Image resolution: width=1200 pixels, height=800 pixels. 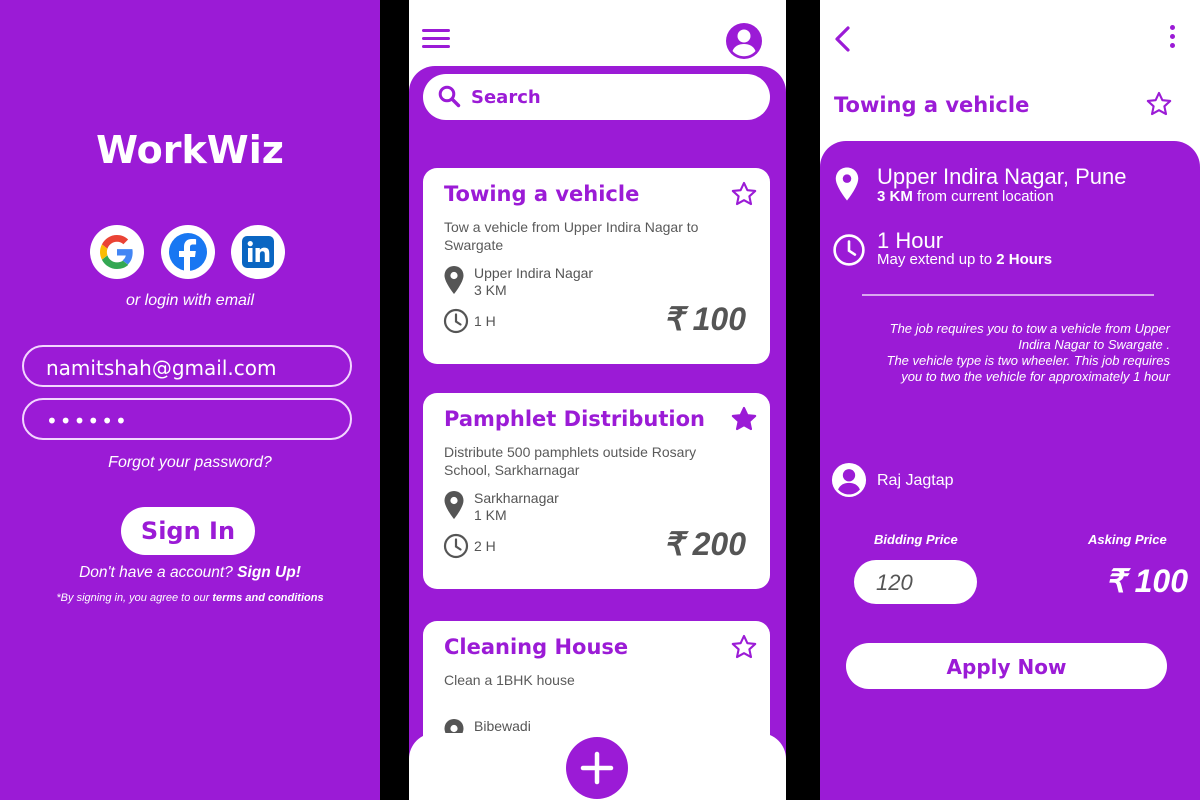 I want to click on job-distance: 3 KM, so click(x=490, y=290).